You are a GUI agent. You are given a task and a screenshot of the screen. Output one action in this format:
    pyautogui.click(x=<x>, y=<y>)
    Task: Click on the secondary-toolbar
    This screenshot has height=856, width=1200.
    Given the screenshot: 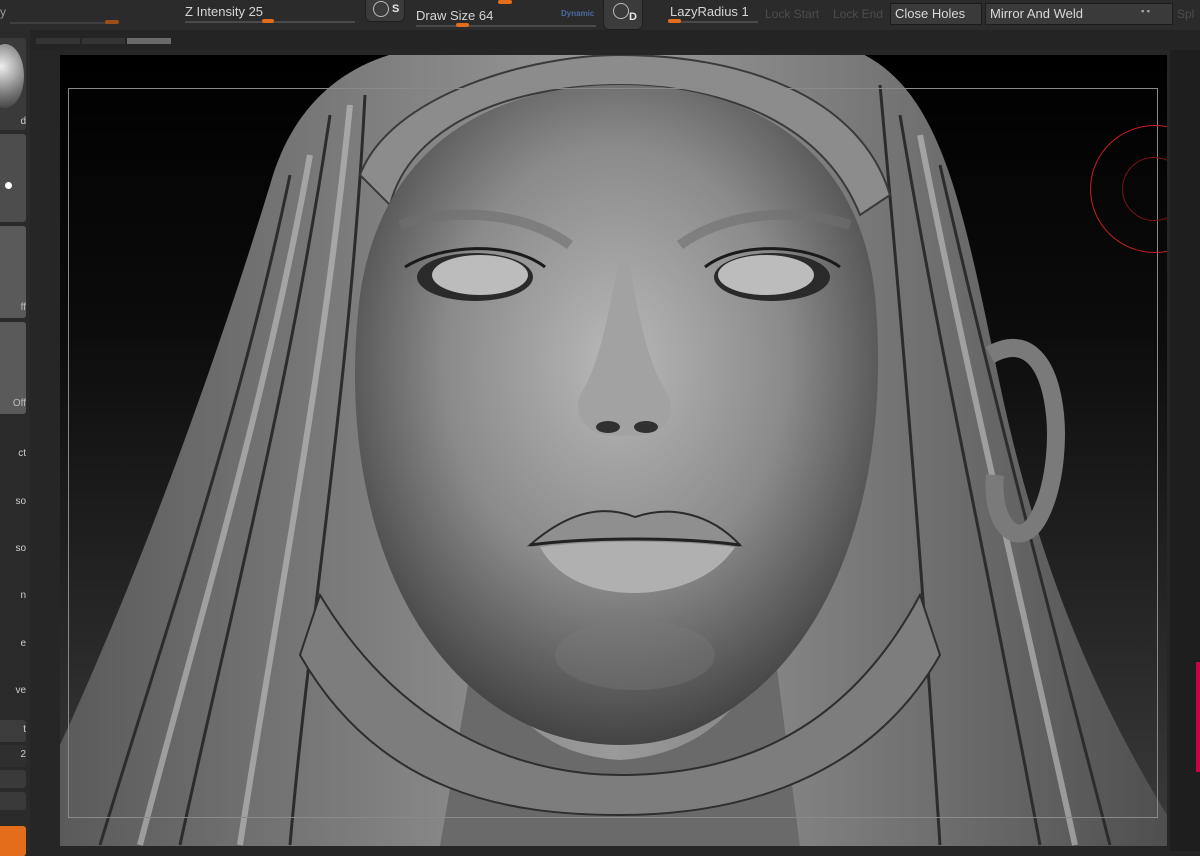 What is the action you would take?
    pyautogui.click(x=600, y=40)
    